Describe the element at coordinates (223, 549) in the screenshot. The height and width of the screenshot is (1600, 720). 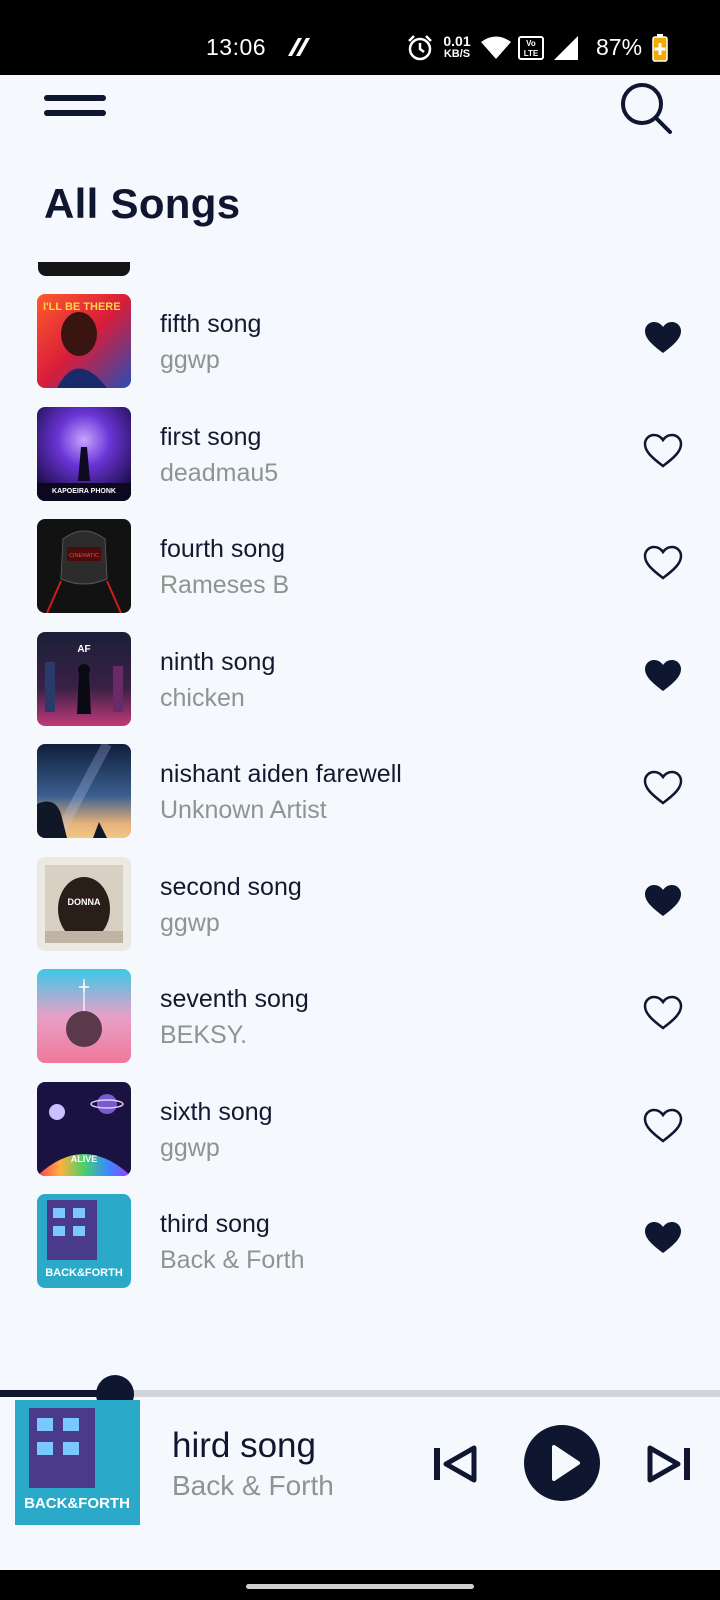
I see `song-title: fourth song` at that location.